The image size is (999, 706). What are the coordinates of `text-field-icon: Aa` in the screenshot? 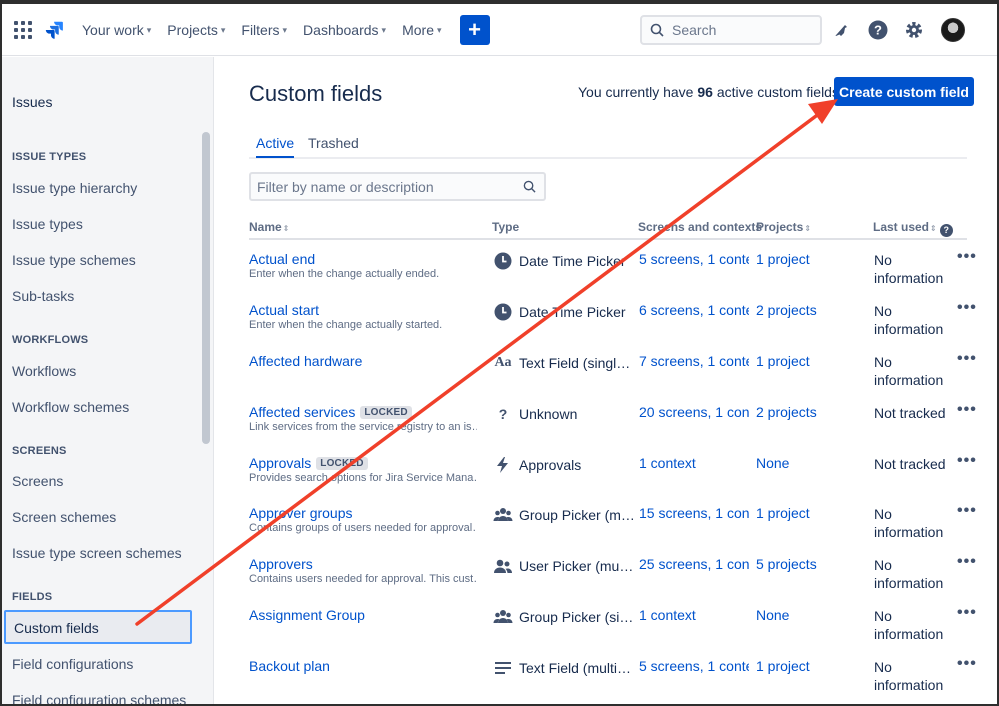 It's located at (503, 362).